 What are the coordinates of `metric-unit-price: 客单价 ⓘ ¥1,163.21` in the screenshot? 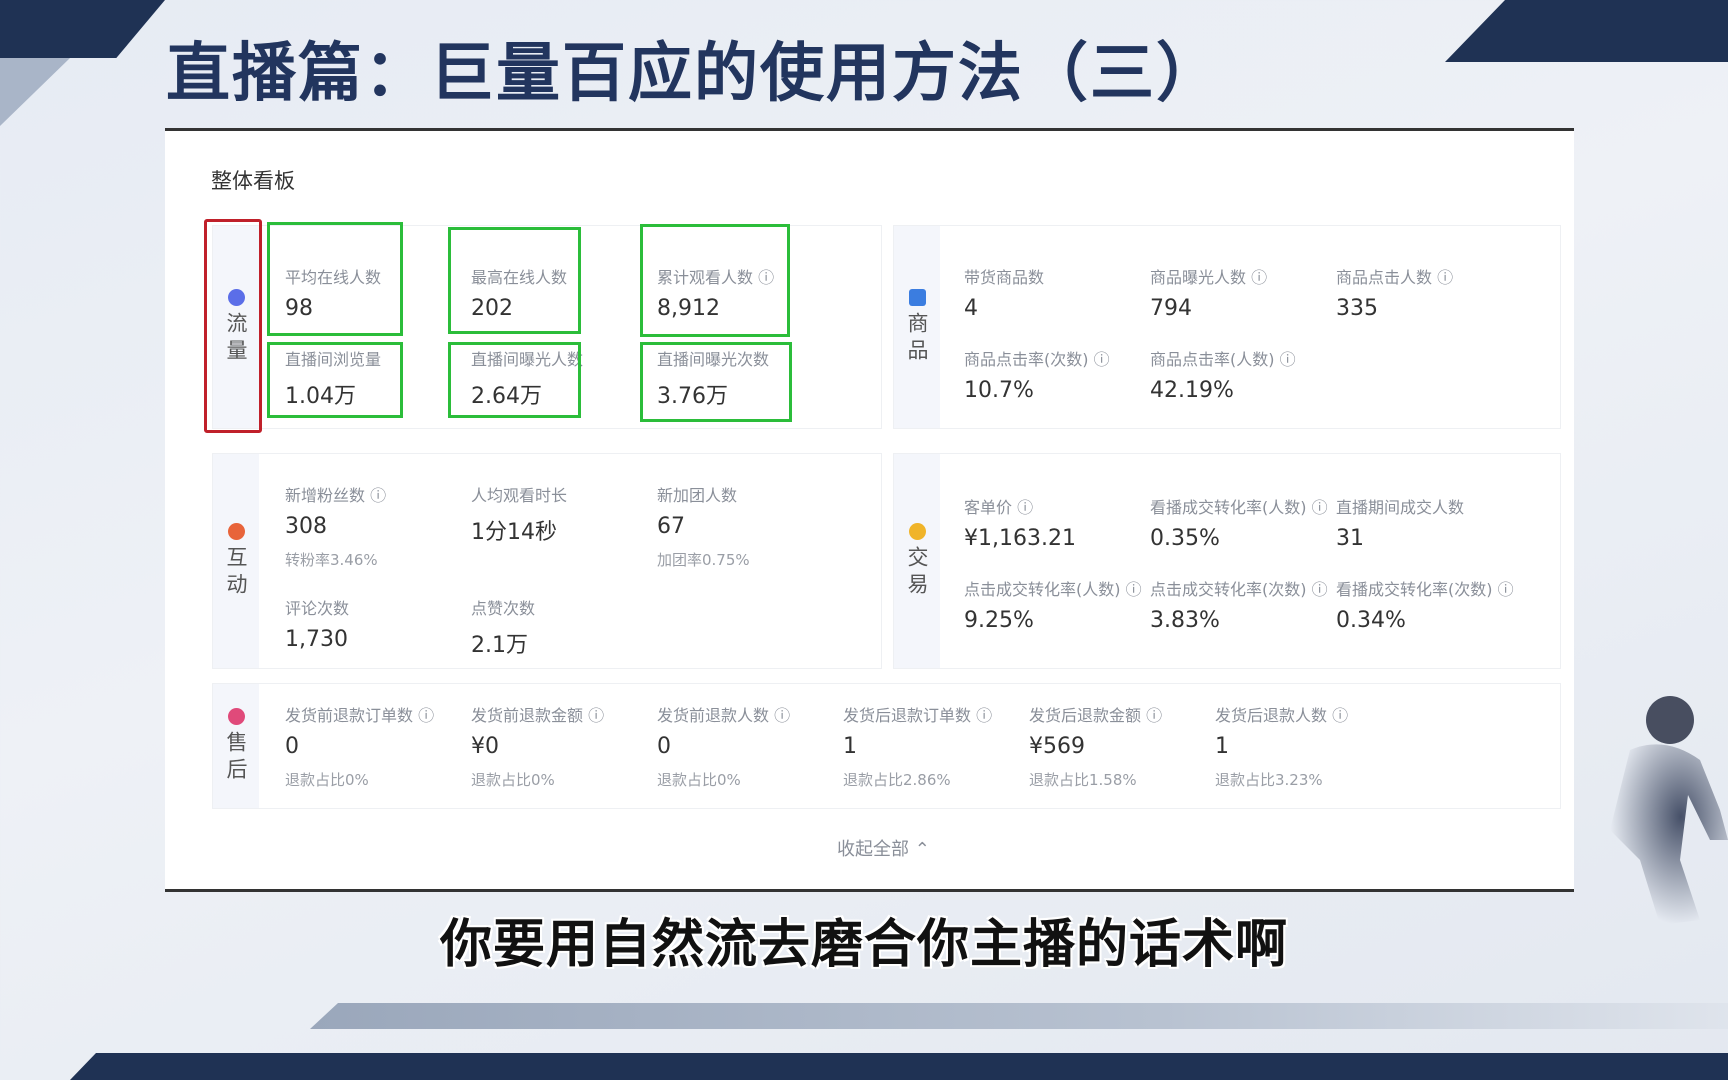 It's located at (1020, 524).